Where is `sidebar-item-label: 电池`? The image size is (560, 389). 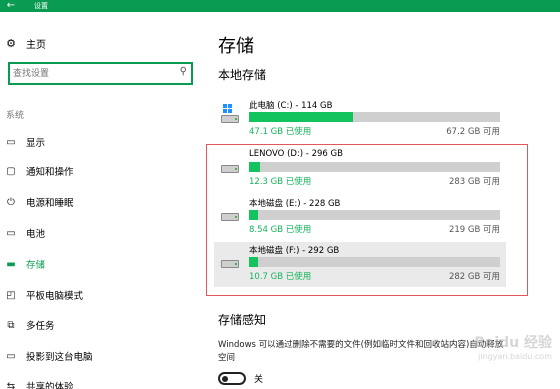 sidebar-item-label: 电池 is located at coordinates (36, 234).